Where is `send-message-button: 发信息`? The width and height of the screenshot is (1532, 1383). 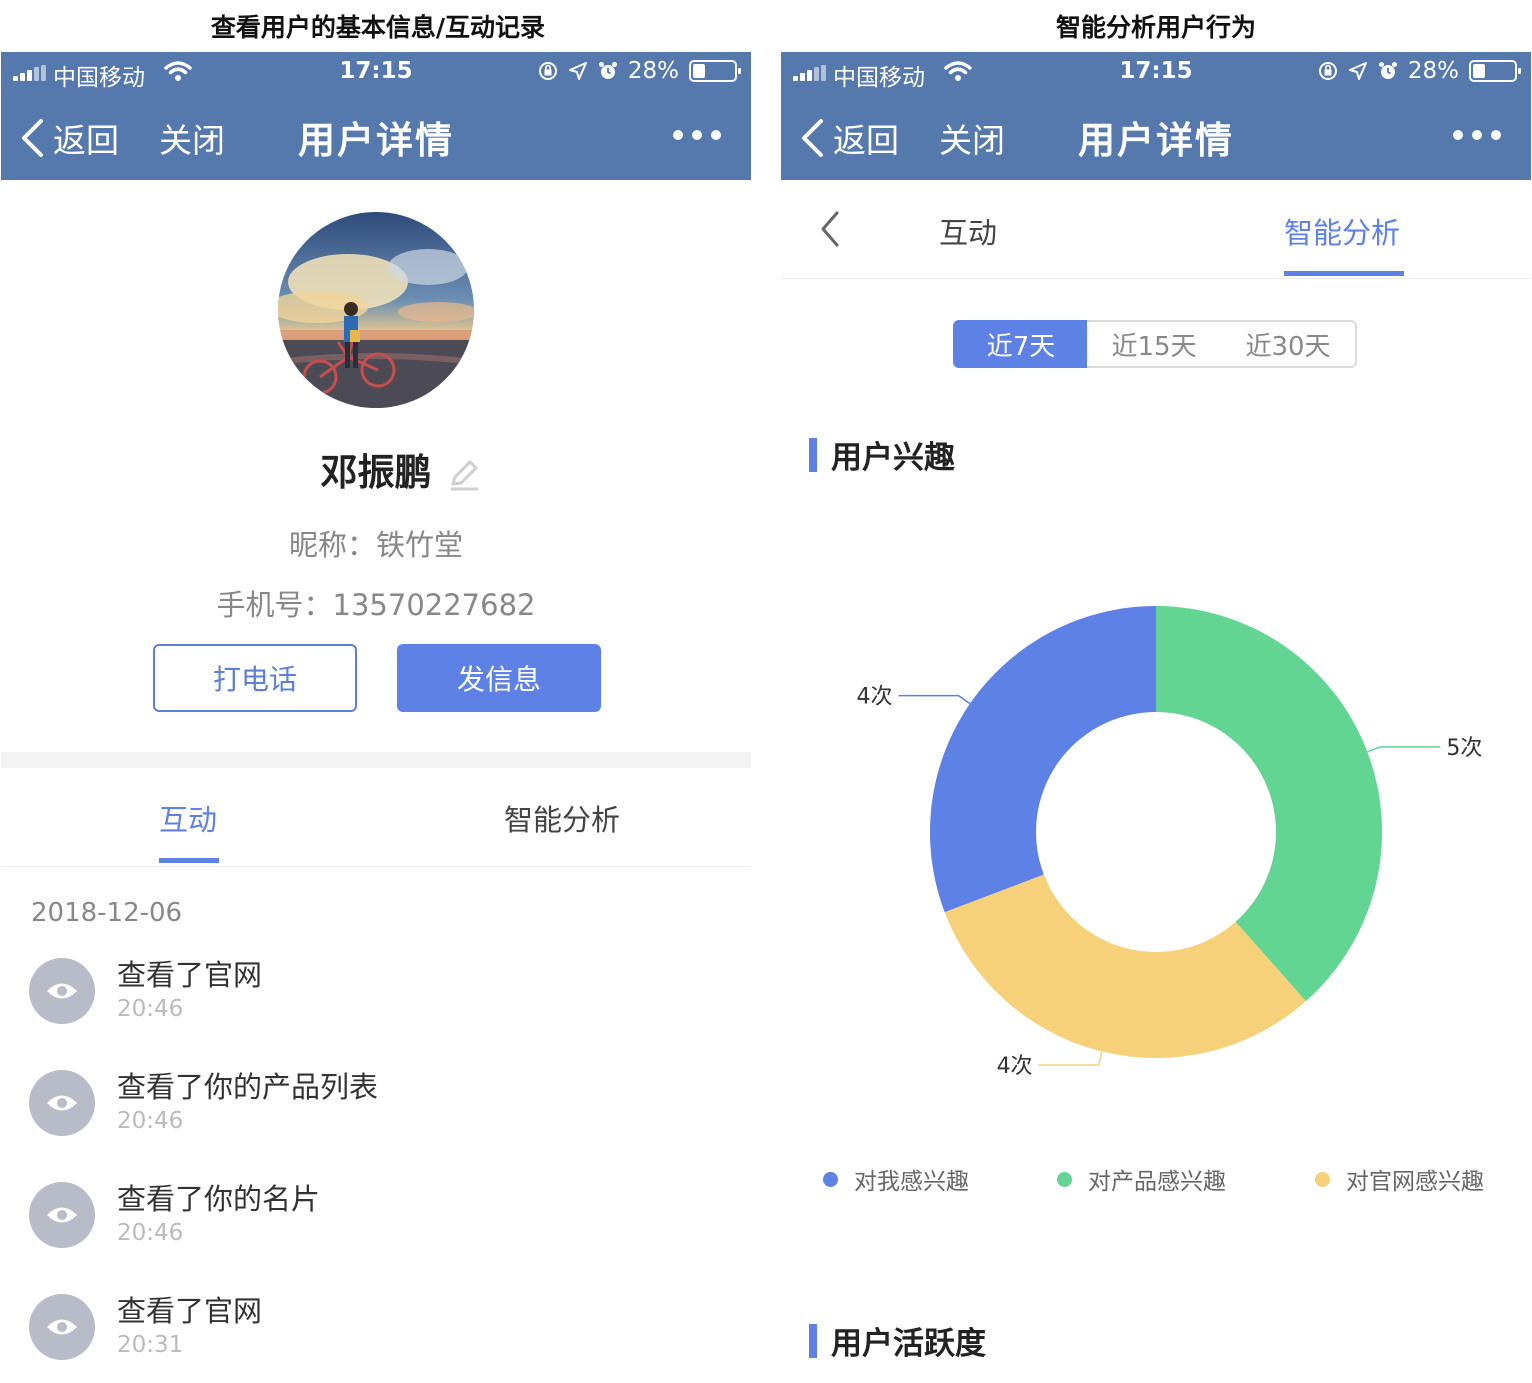
send-message-button: 发信息 is located at coordinates (499, 678).